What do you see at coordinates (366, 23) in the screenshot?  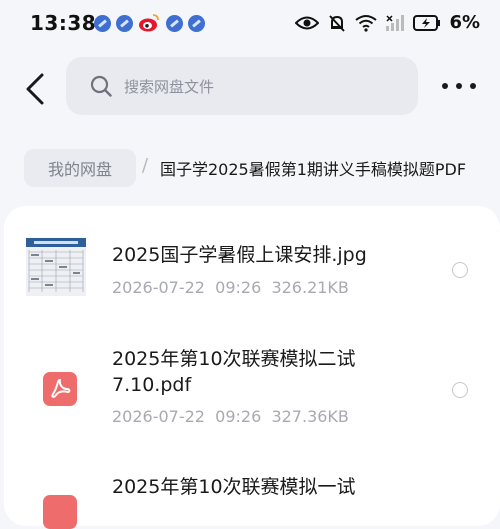 I see `wifi-icon` at bounding box center [366, 23].